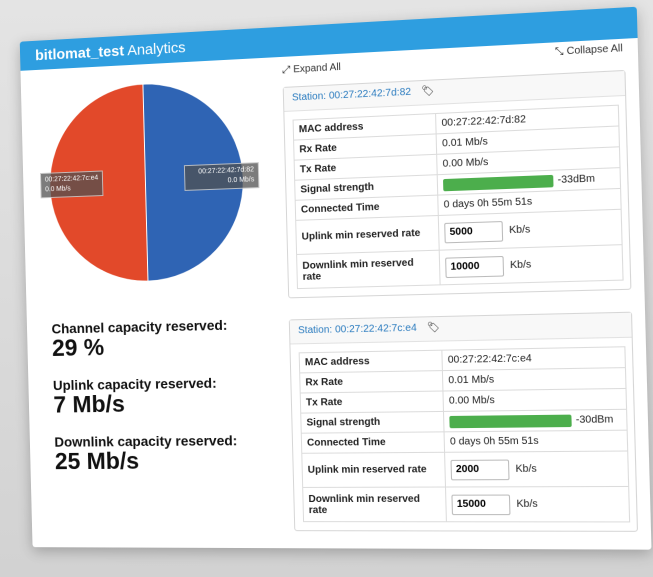 Image resolution: width=653 pixels, height=577 pixels. I want to click on mac-value: 00:27:22:42:7c:e4, so click(534, 359).